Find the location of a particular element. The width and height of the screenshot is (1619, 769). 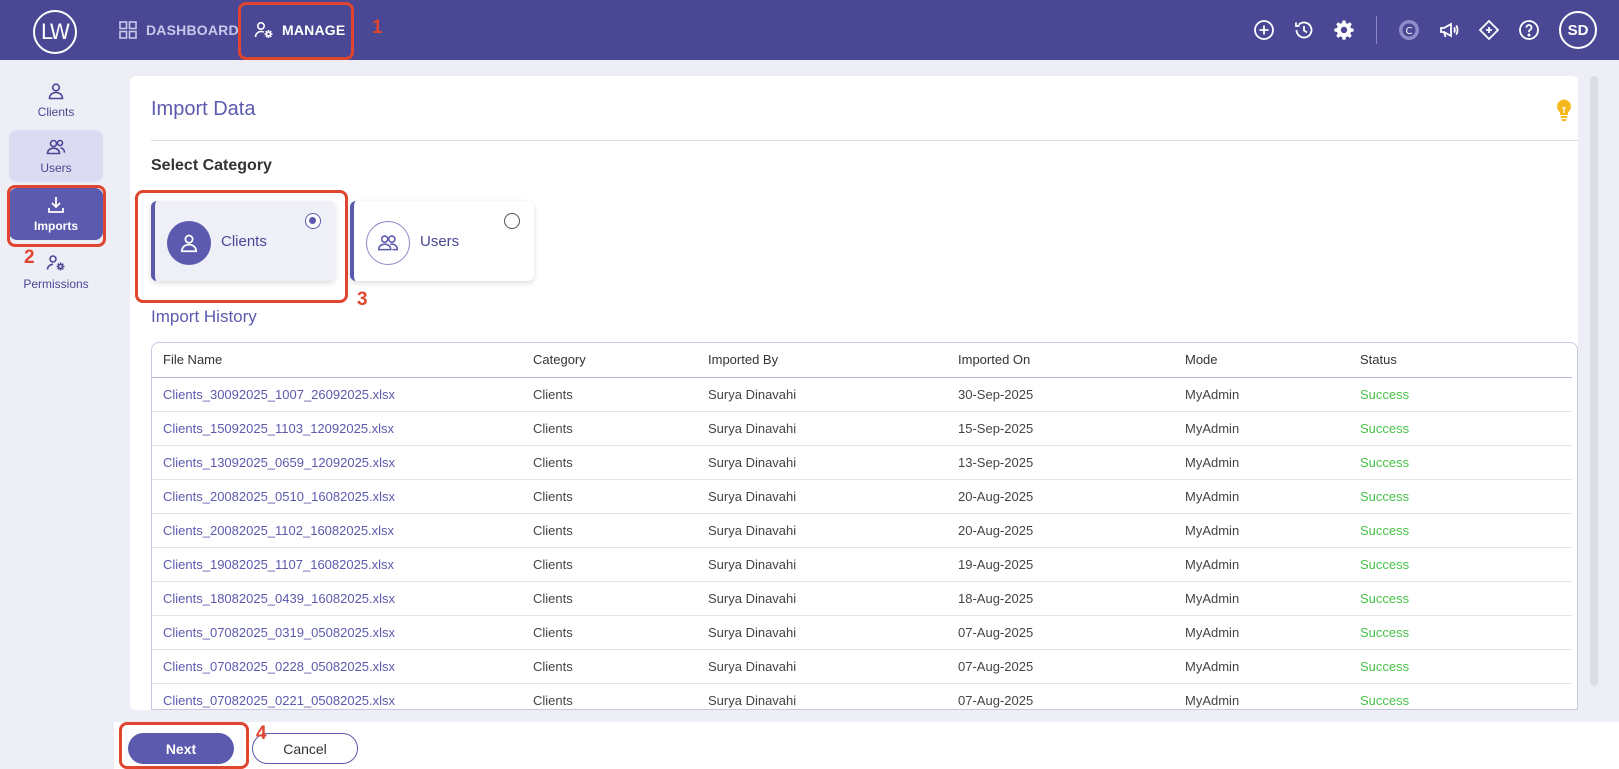

logo: LW is located at coordinates (55, 32).